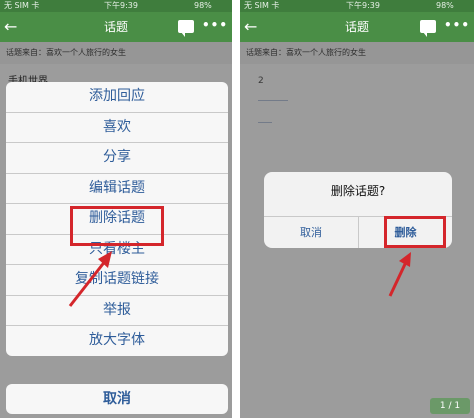  What do you see at coordinates (450, 406) in the screenshot?
I see `page-indicator: 1 / 1` at bounding box center [450, 406].